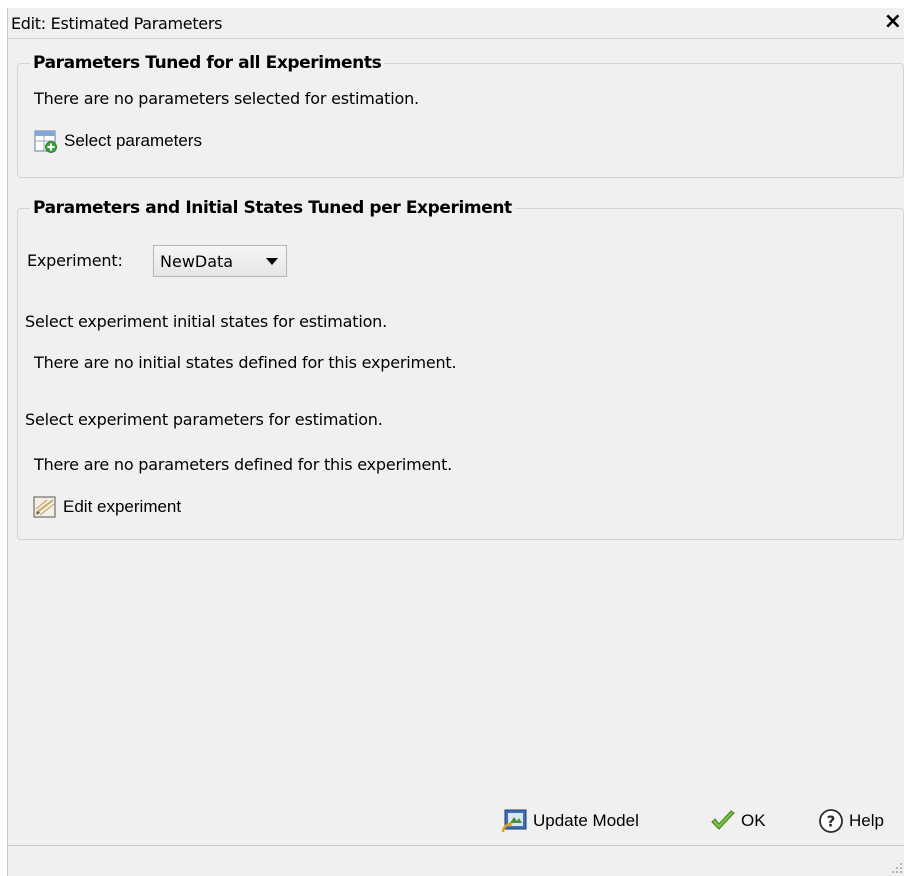 Image resolution: width=904 pixels, height=876 pixels. What do you see at coordinates (586, 820) in the screenshot?
I see `update-model-label: Update Model` at bounding box center [586, 820].